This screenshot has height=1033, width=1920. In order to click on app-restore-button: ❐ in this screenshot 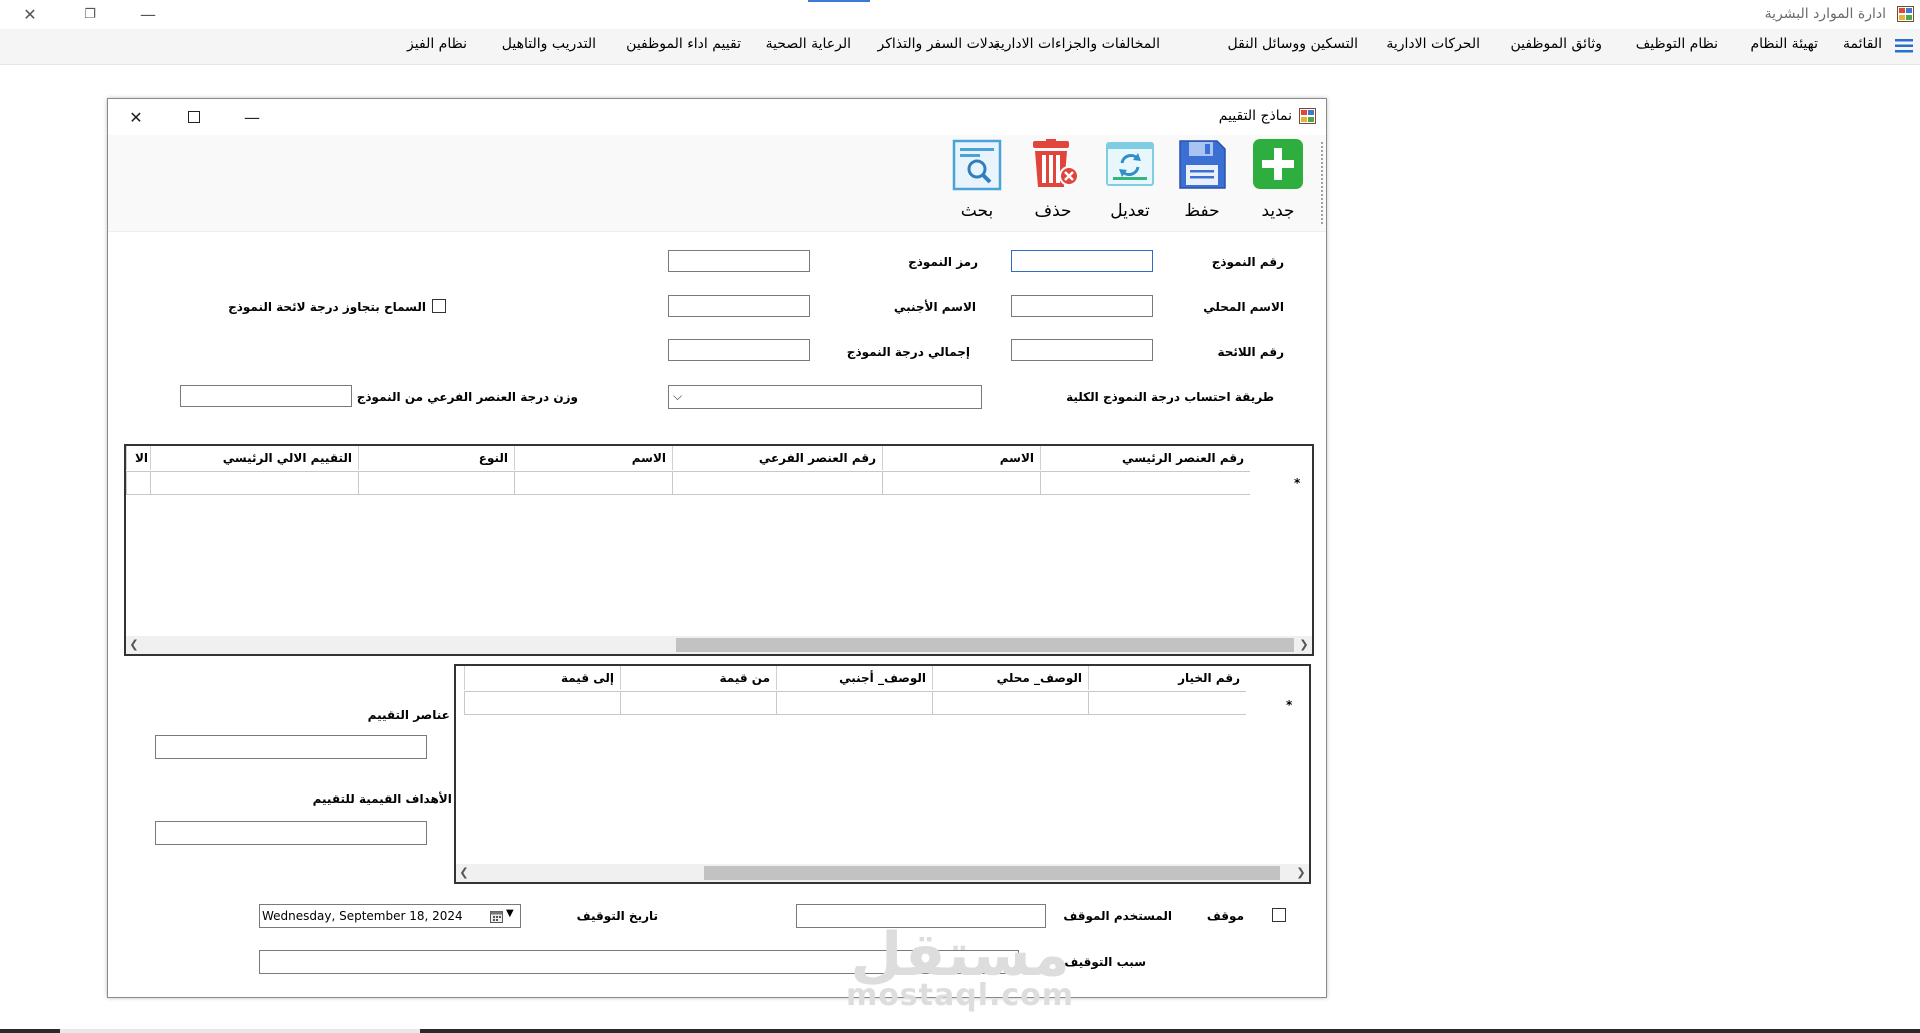, I will do `click(90, 14)`.